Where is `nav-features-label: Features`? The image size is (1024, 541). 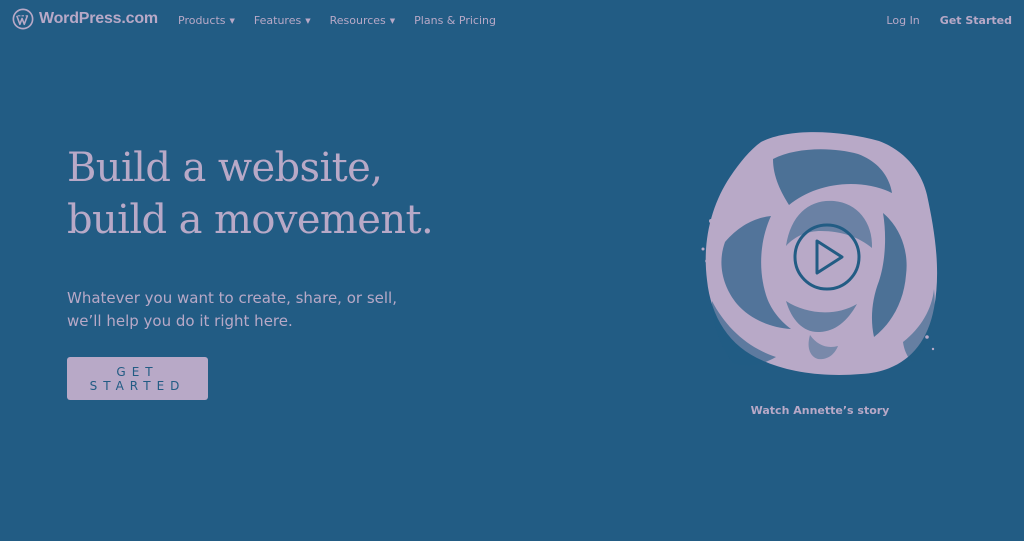
nav-features-label: Features is located at coordinates (277, 20).